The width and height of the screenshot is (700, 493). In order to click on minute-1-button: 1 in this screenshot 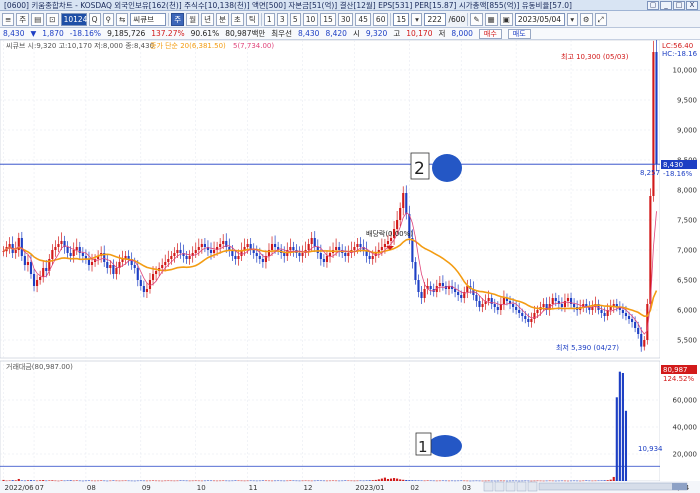, I will do `click(269, 19)`.